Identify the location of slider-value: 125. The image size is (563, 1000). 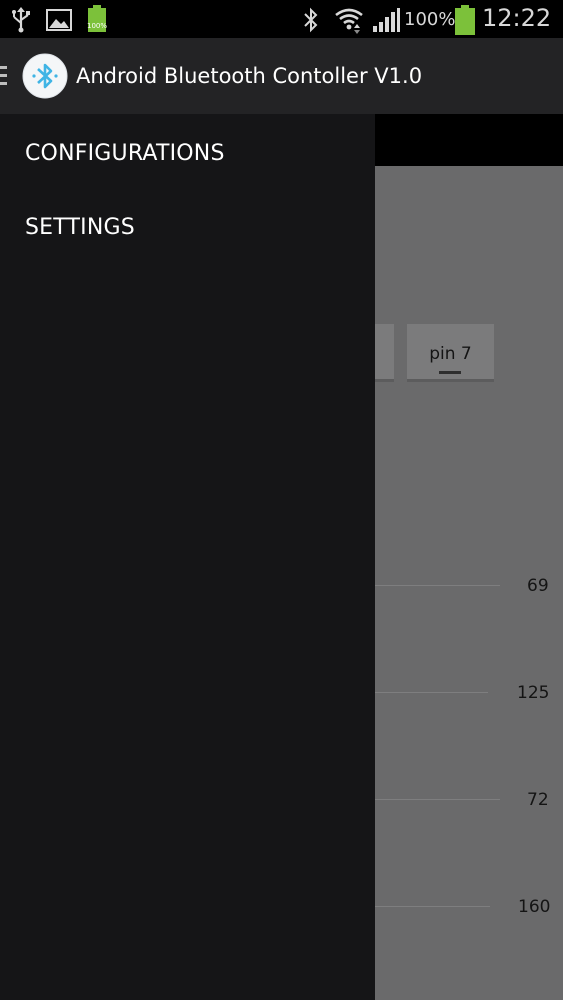
(533, 693).